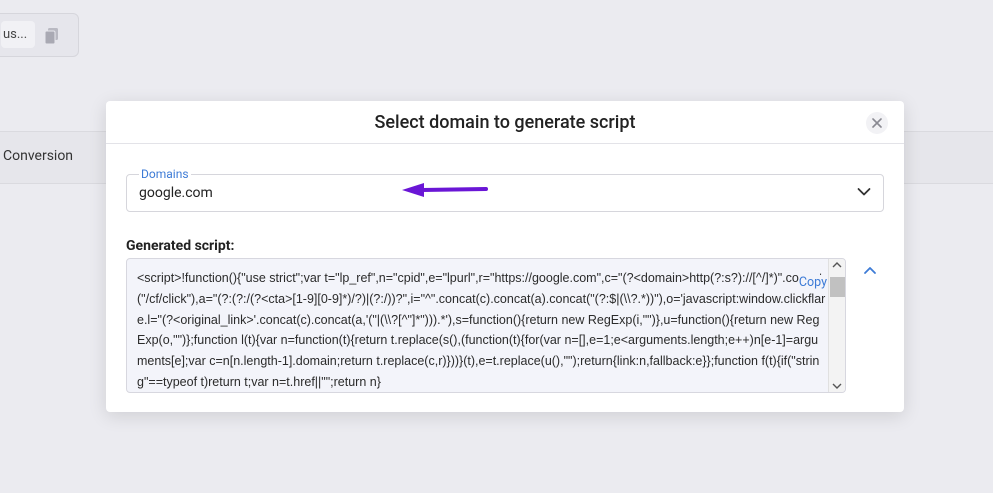 Image resolution: width=993 pixels, height=493 pixels. I want to click on domains-select: Domains google.com, so click(505, 189).